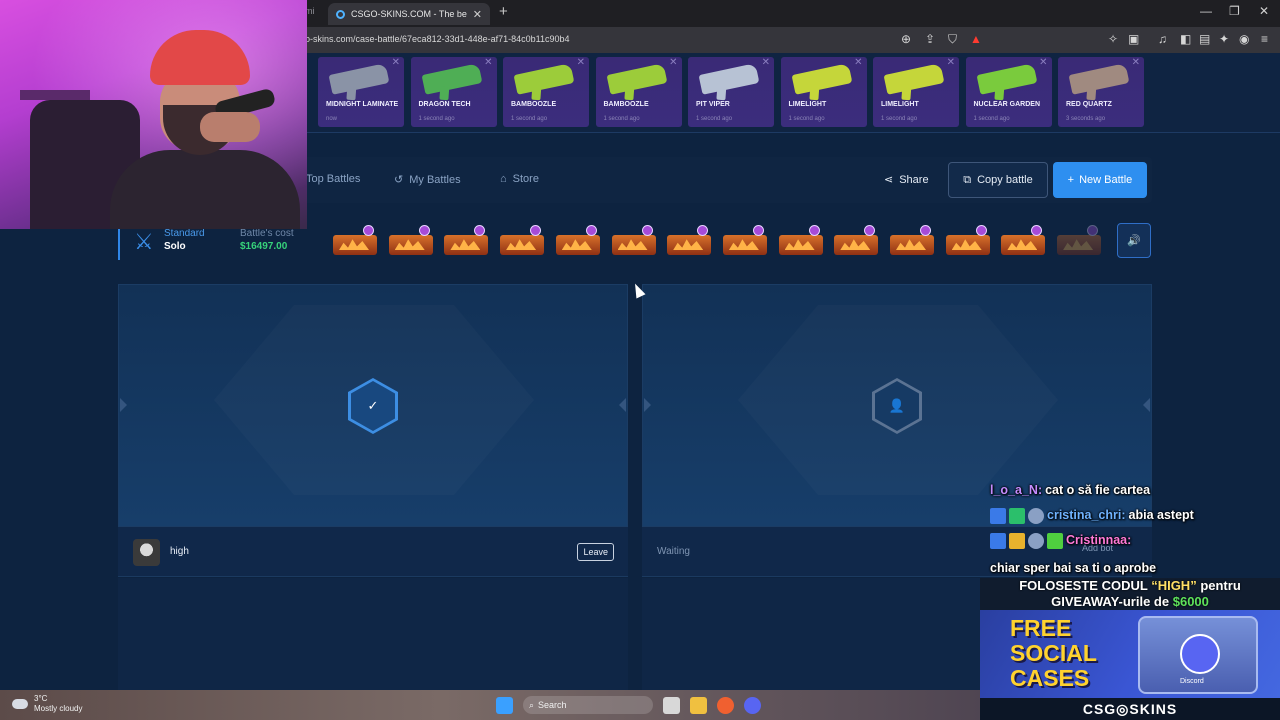 This screenshot has height=720, width=1280. I want to click on promo-amount: $6000, so click(1190, 601).